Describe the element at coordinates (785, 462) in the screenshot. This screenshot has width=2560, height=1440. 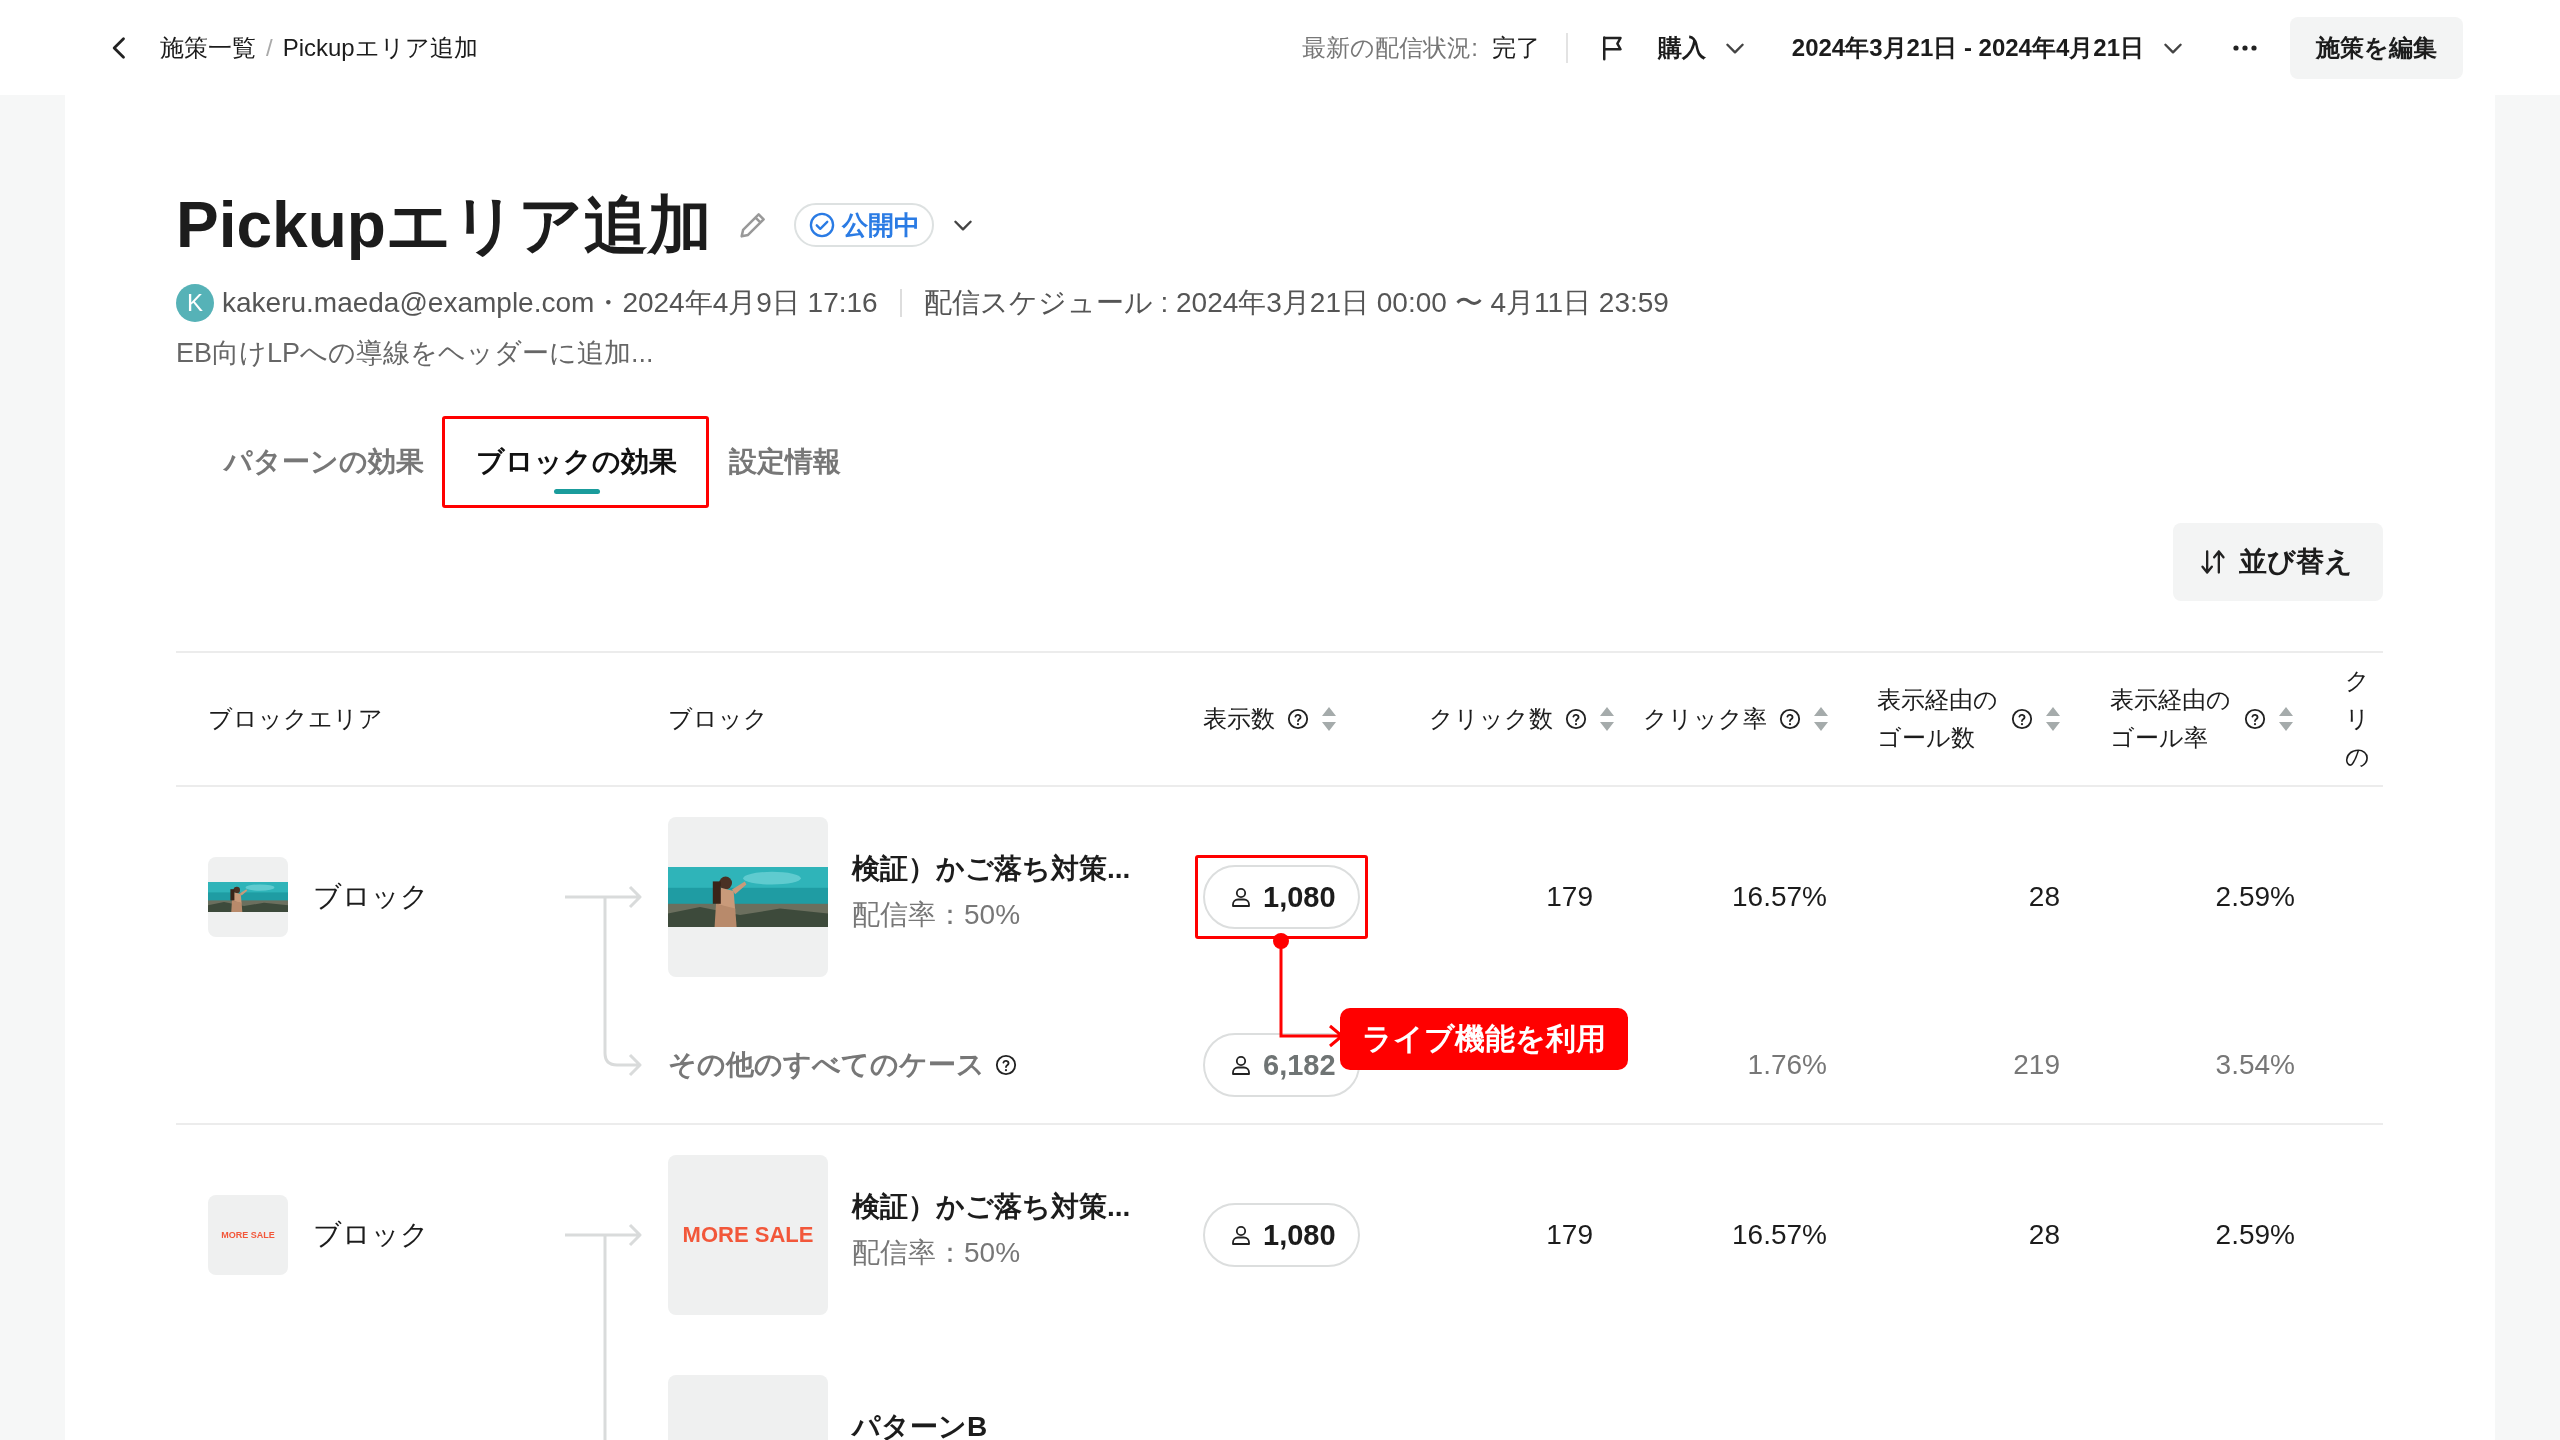
I see `tab: 設定情報` at that location.